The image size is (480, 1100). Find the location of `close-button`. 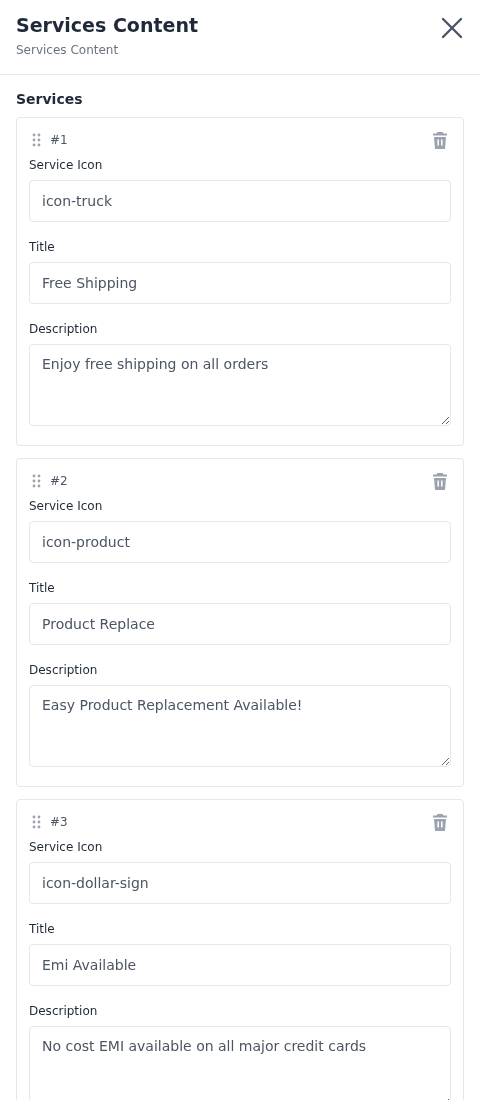

close-button is located at coordinates (452, 28).